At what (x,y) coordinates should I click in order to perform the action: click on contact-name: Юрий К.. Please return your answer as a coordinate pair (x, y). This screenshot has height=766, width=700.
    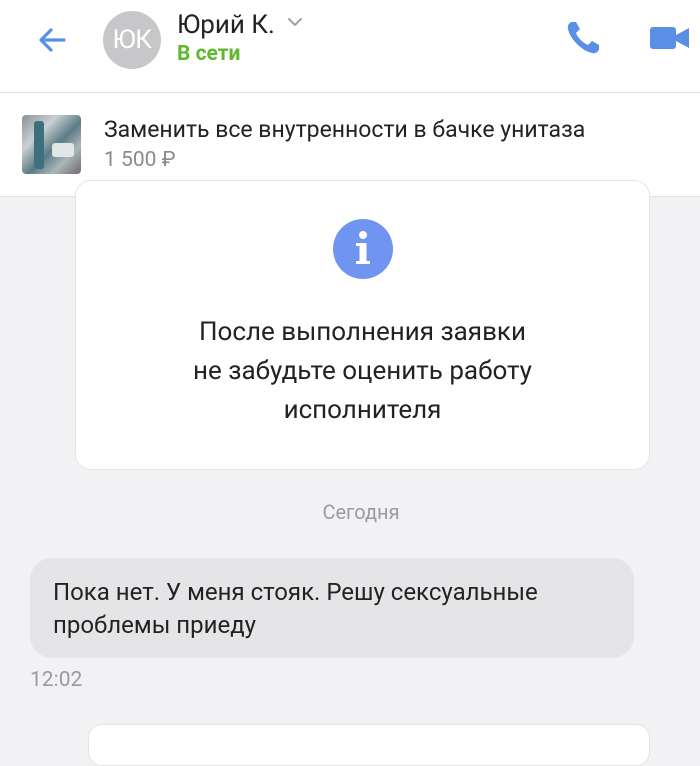
    Looking at the image, I should click on (226, 25).